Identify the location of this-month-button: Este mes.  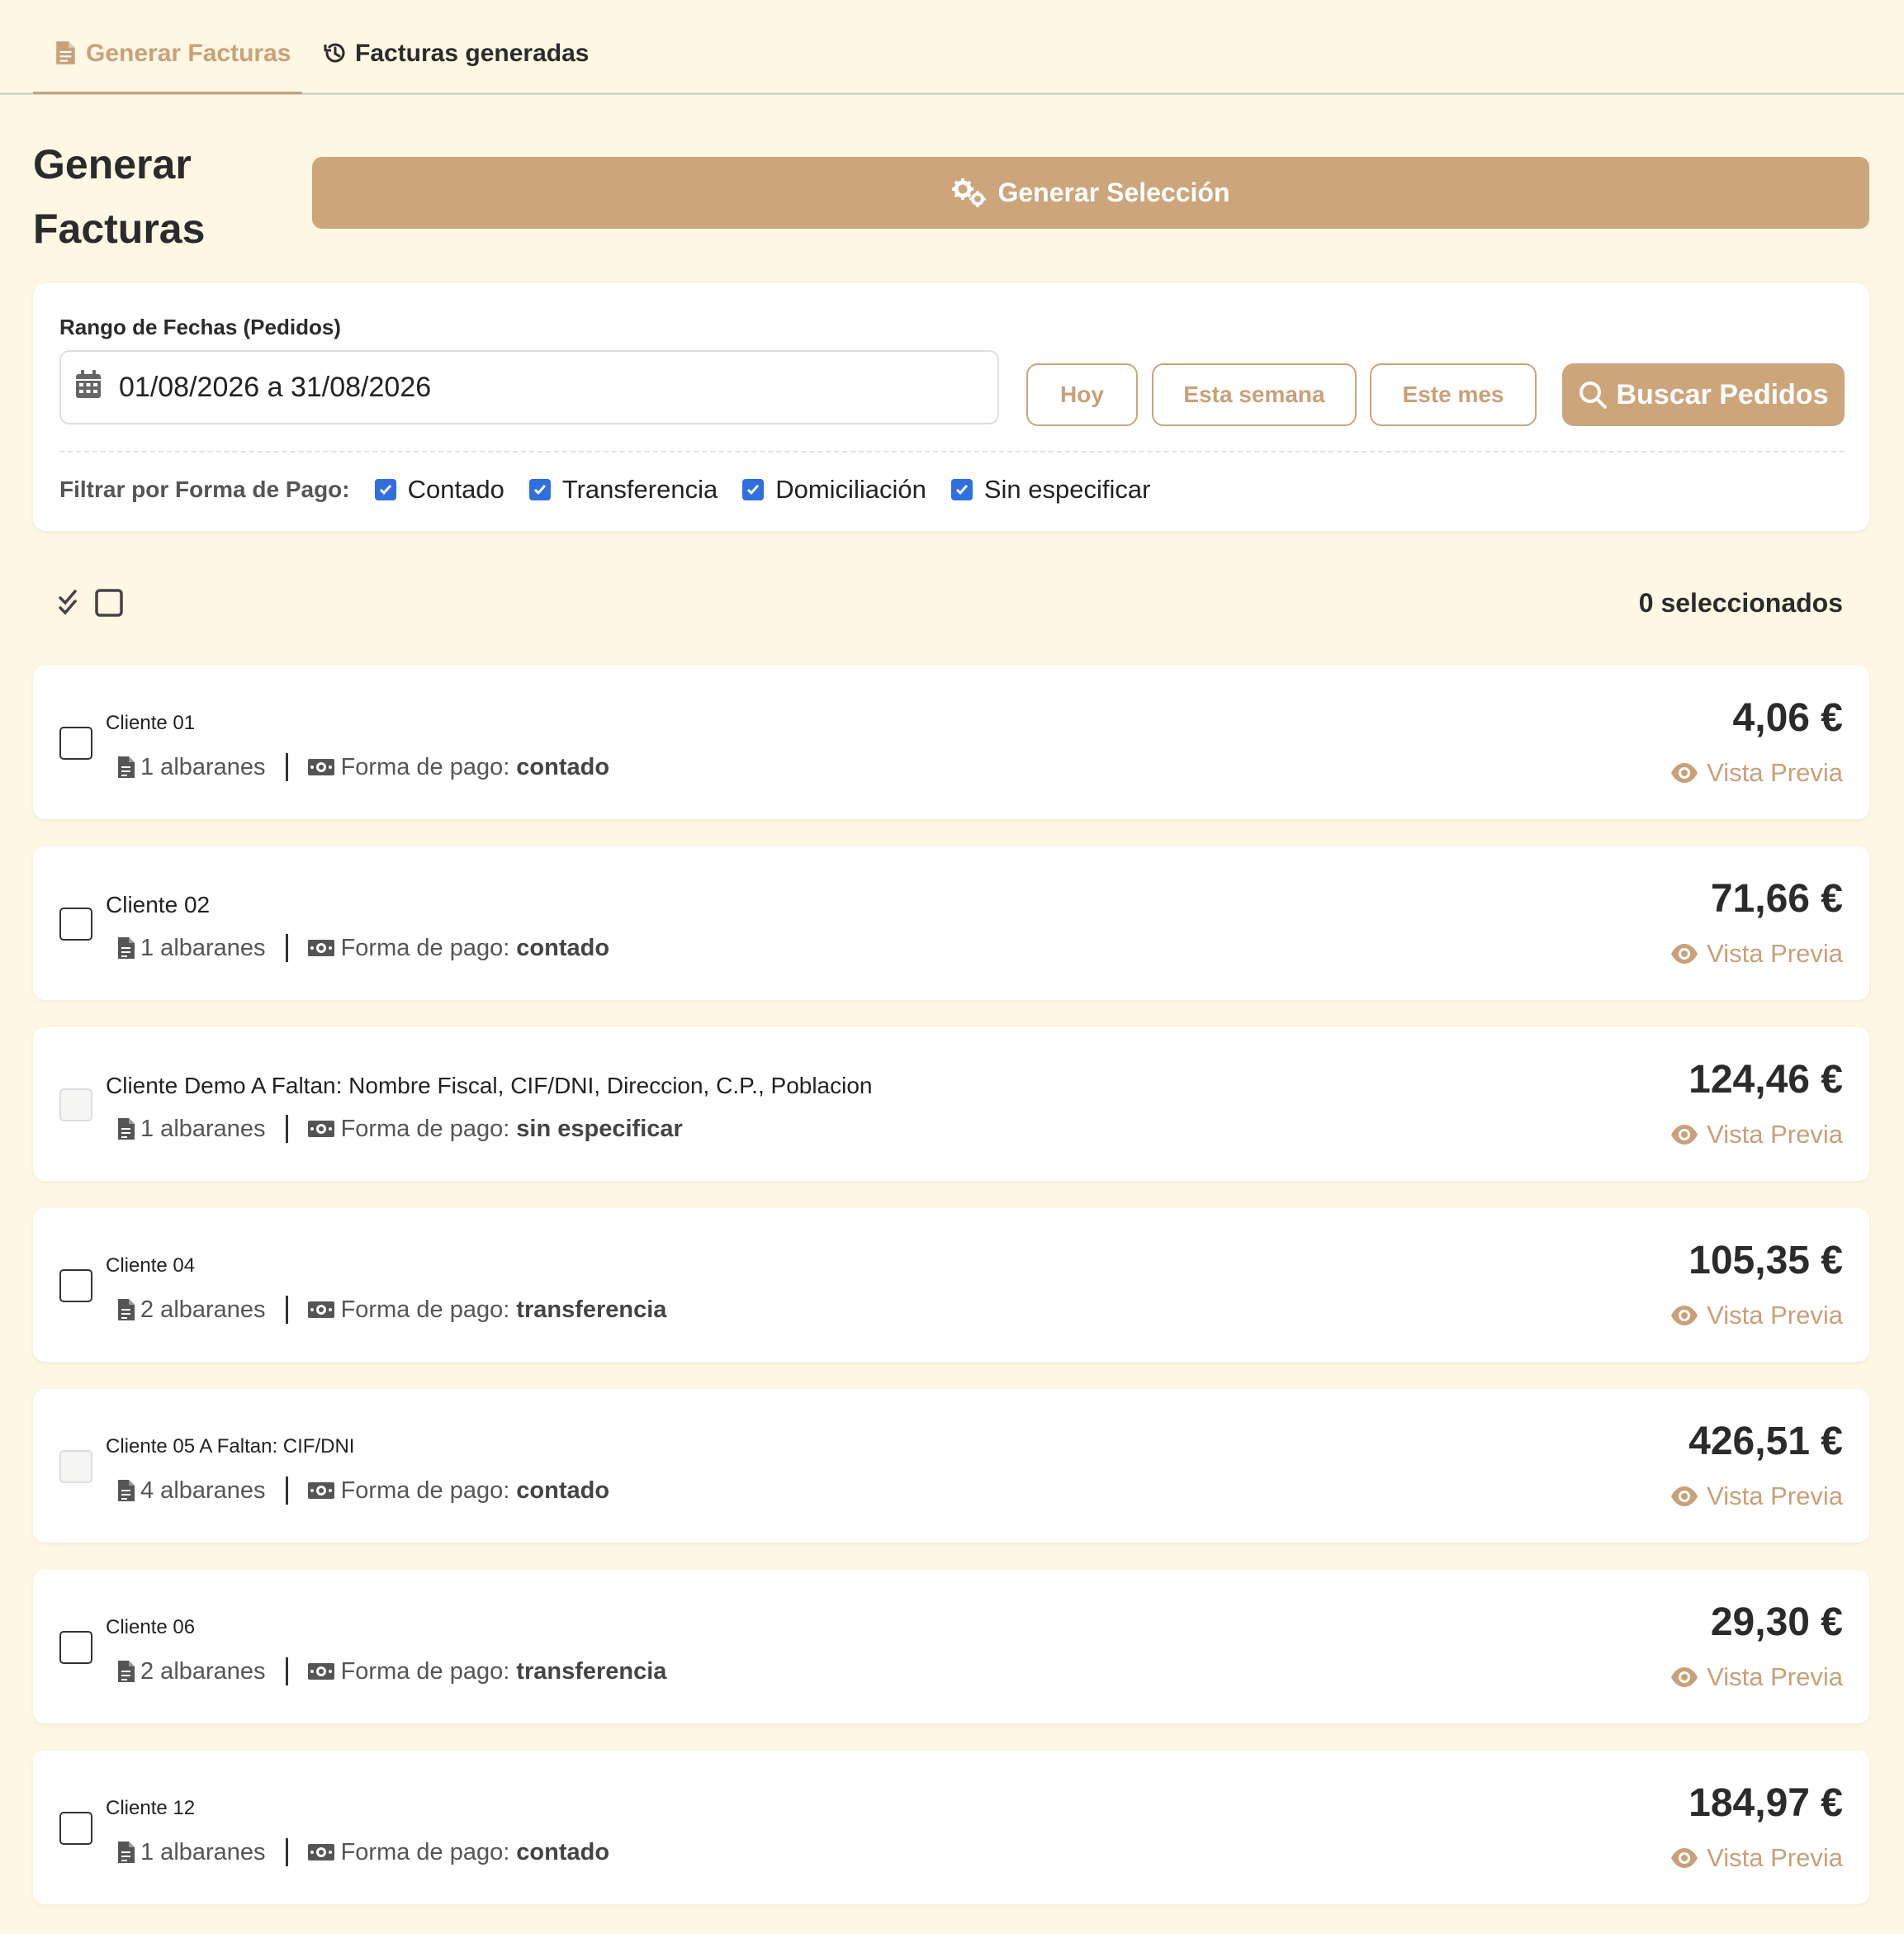
(1453, 394).